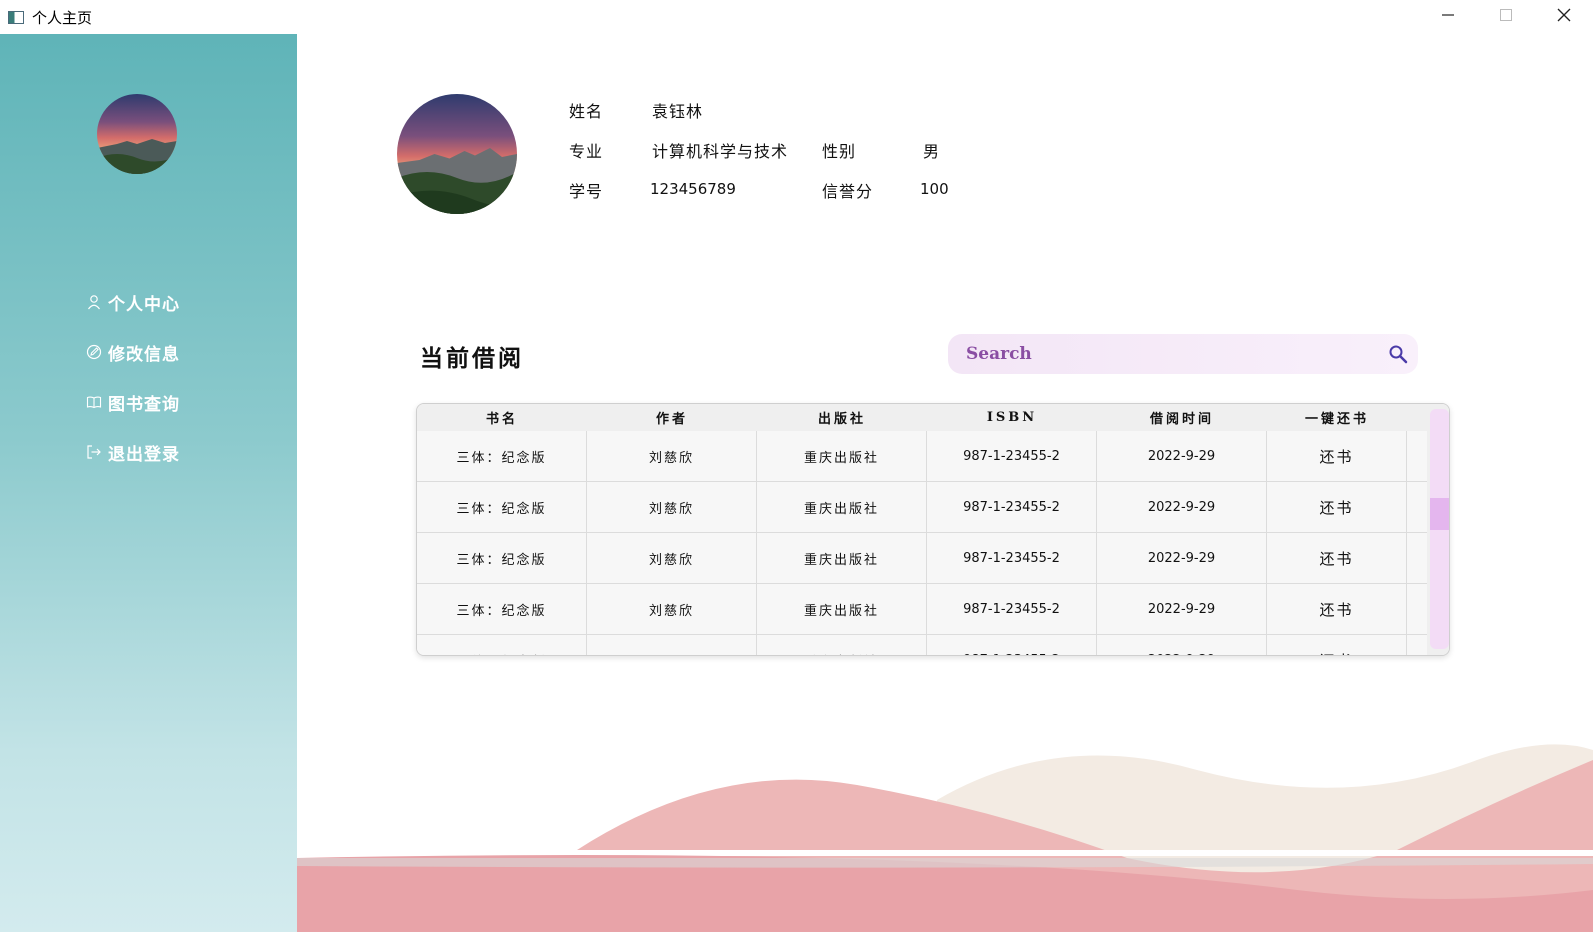 Image resolution: width=1593 pixels, height=932 pixels. Describe the element at coordinates (94, 402) in the screenshot. I see `book-icon` at that location.